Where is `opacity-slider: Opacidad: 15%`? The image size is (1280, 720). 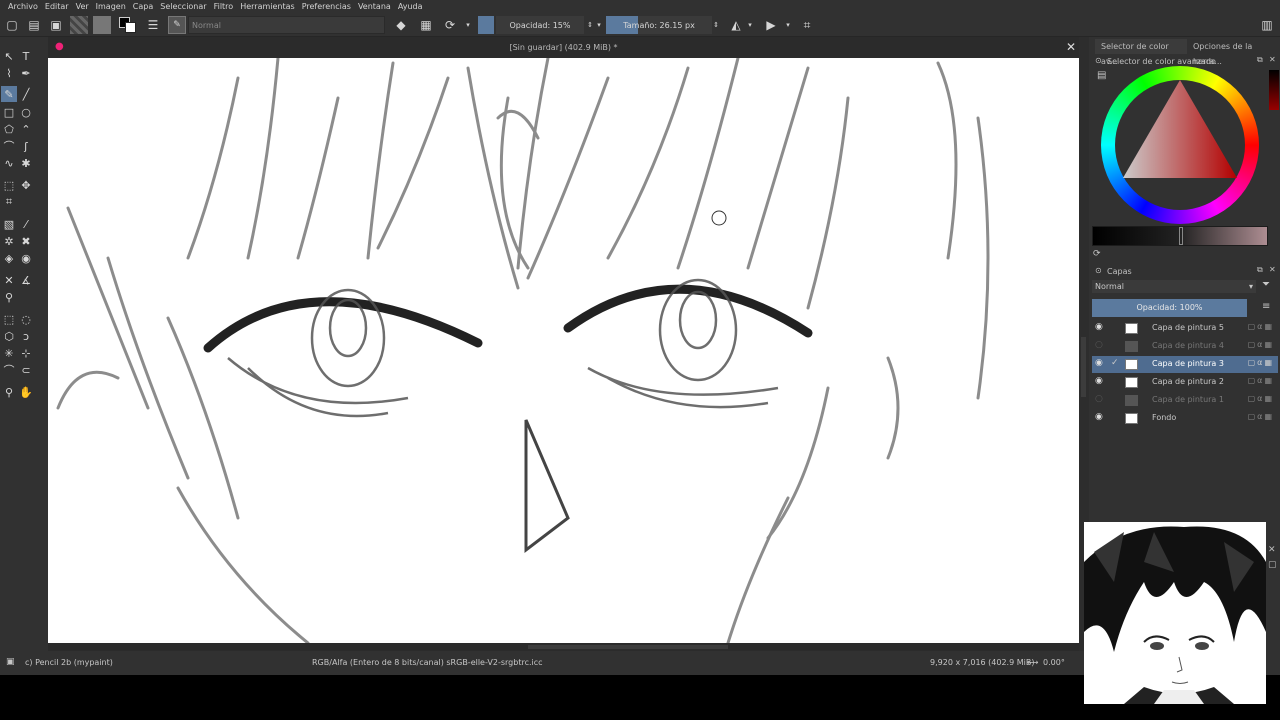 opacity-slider: Opacidad: 15% is located at coordinates (540, 25).